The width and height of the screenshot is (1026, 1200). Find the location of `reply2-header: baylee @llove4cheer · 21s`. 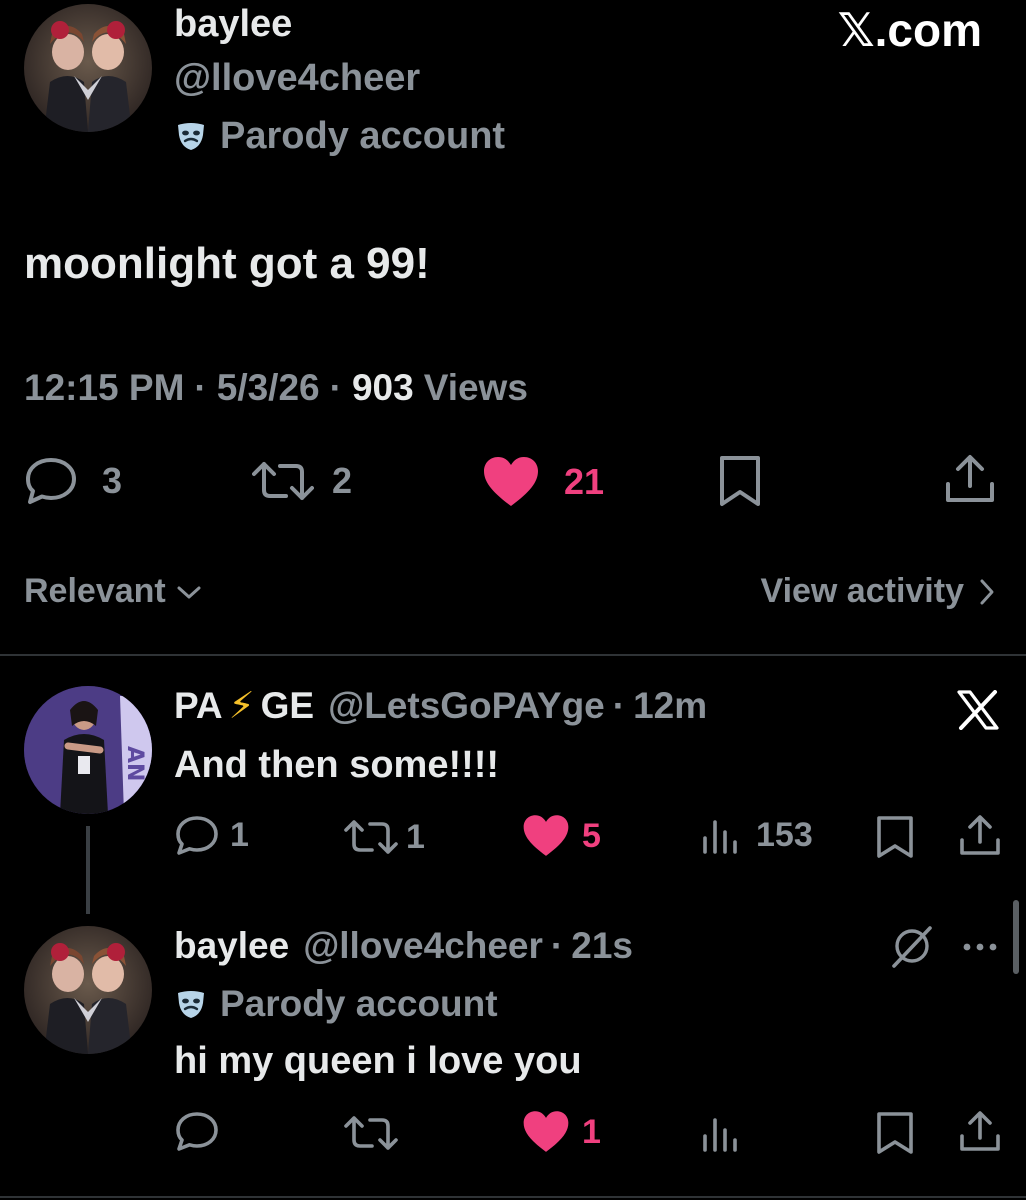

reply2-header: baylee @llove4cheer · 21s is located at coordinates (403, 946).